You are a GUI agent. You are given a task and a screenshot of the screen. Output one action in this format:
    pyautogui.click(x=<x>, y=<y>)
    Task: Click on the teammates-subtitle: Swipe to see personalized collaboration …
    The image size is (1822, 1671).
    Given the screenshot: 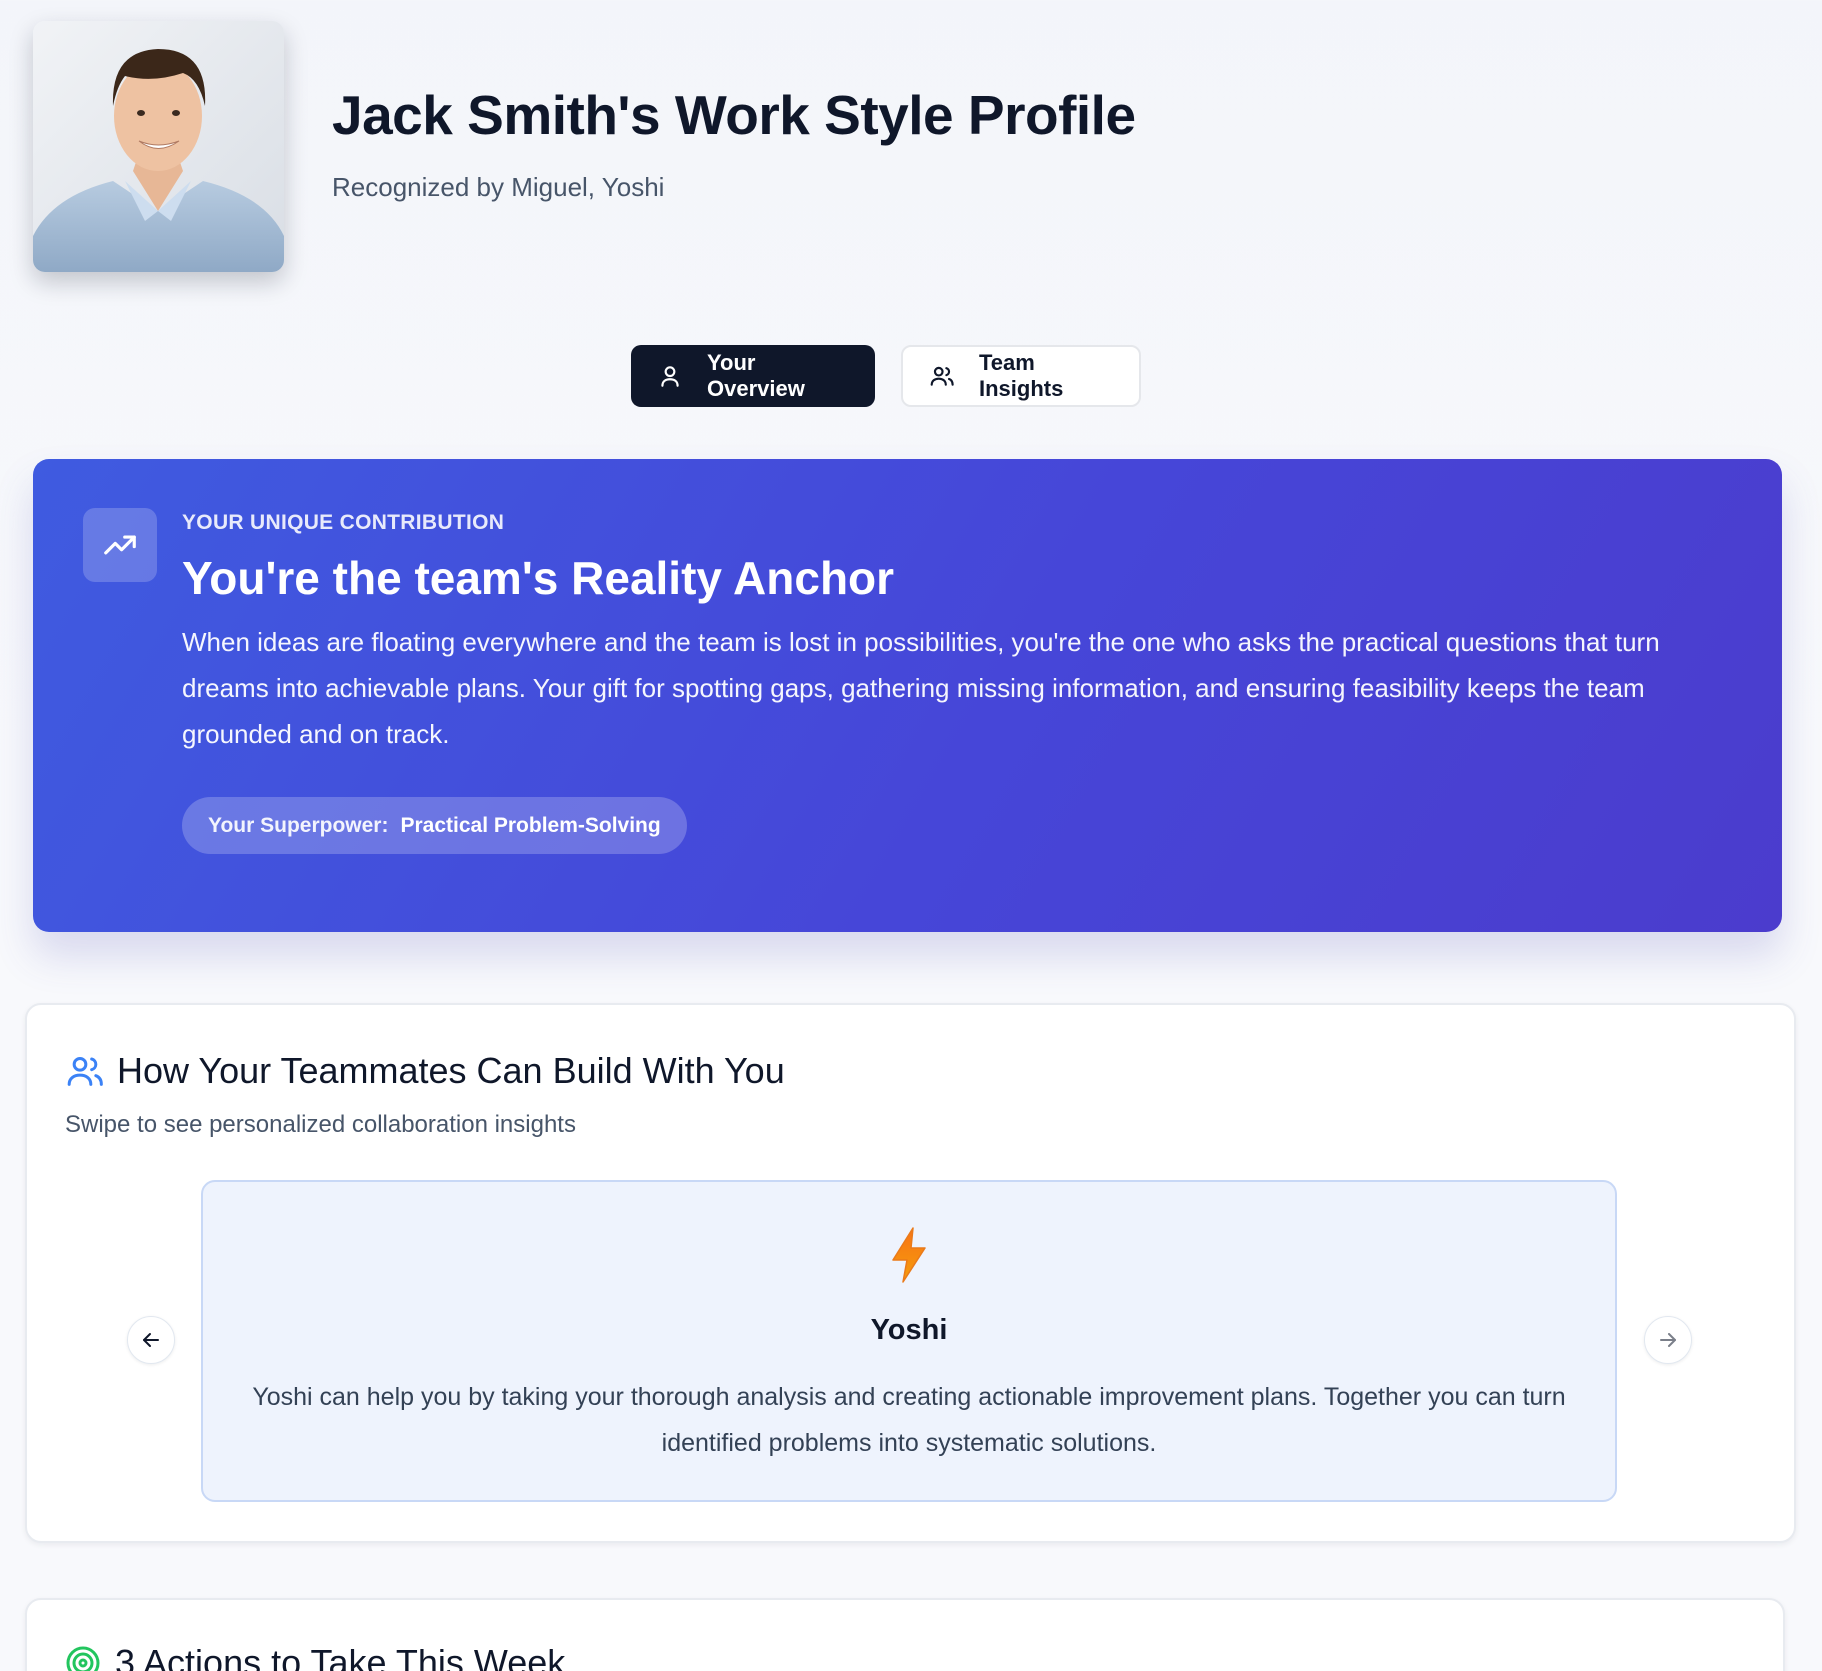 What is the action you would take?
    pyautogui.click(x=320, y=1124)
    